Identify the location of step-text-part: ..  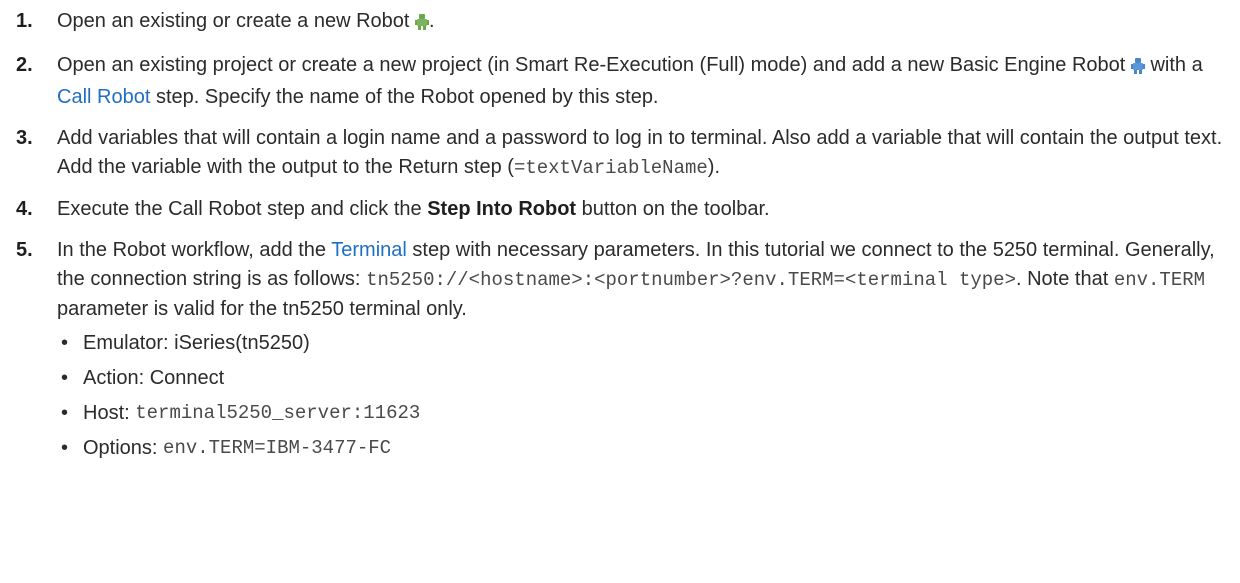
(432, 21).